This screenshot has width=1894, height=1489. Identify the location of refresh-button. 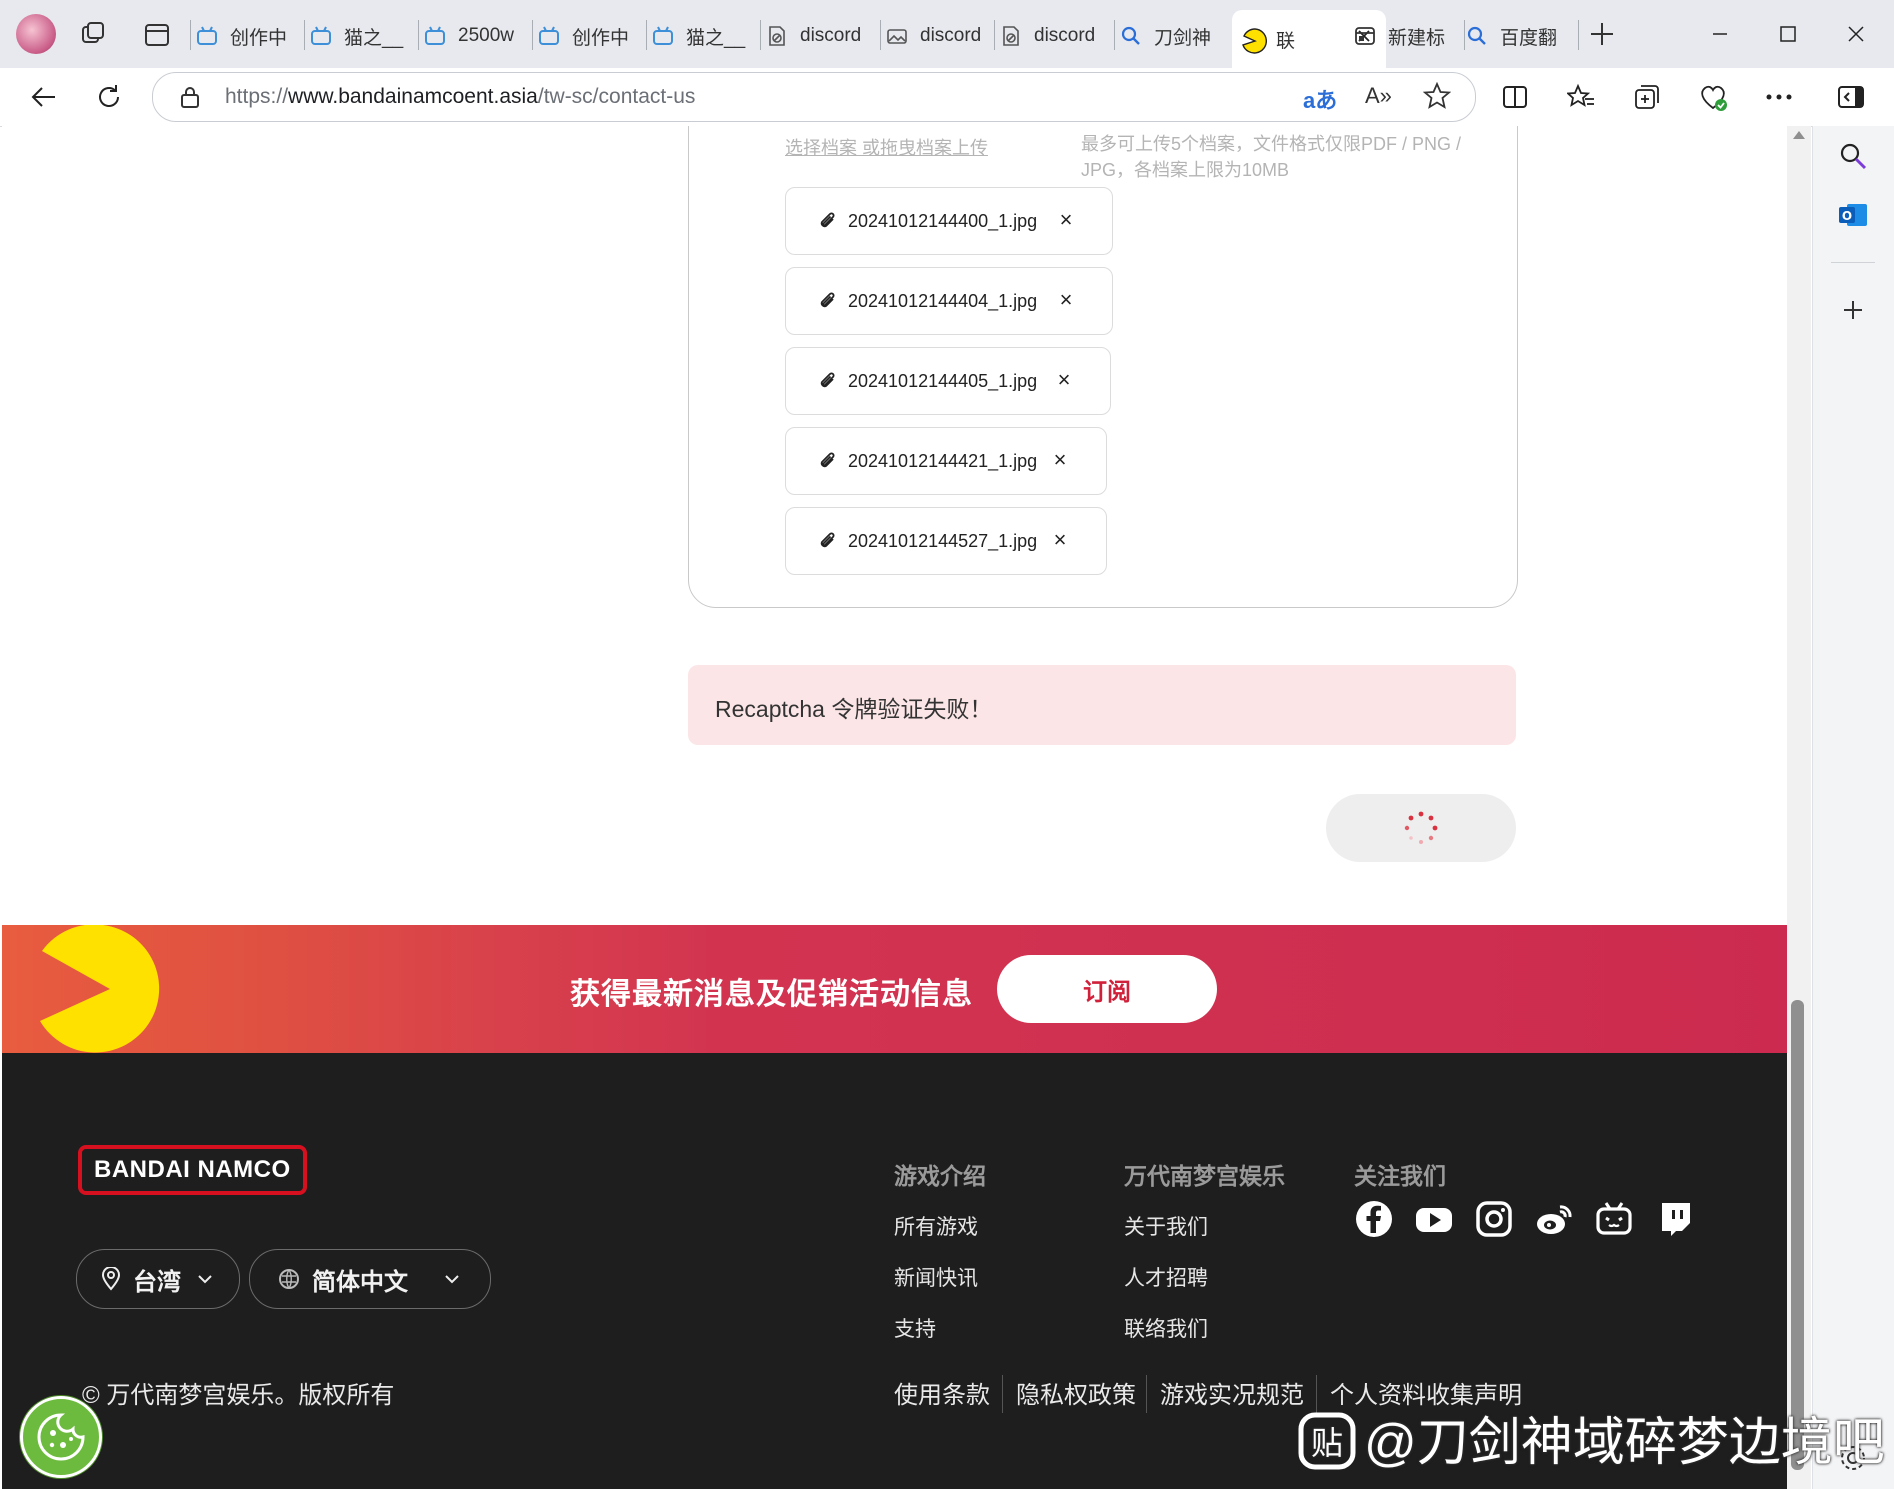
(109, 97).